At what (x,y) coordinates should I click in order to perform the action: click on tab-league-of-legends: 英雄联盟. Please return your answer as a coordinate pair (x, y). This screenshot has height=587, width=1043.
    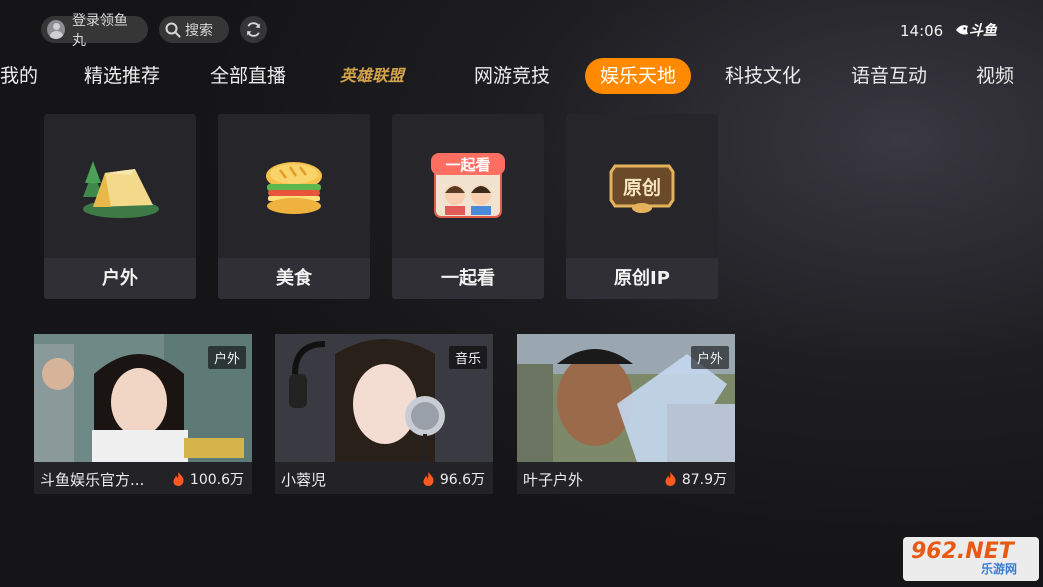
    Looking at the image, I should click on (372, 76).